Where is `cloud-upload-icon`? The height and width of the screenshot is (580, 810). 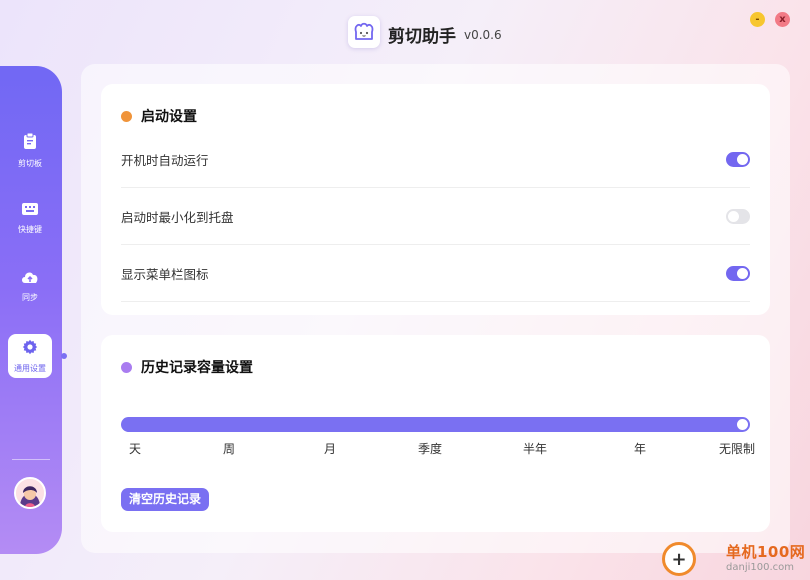
cloud-upload-icon is located at coordinates (30, 278).